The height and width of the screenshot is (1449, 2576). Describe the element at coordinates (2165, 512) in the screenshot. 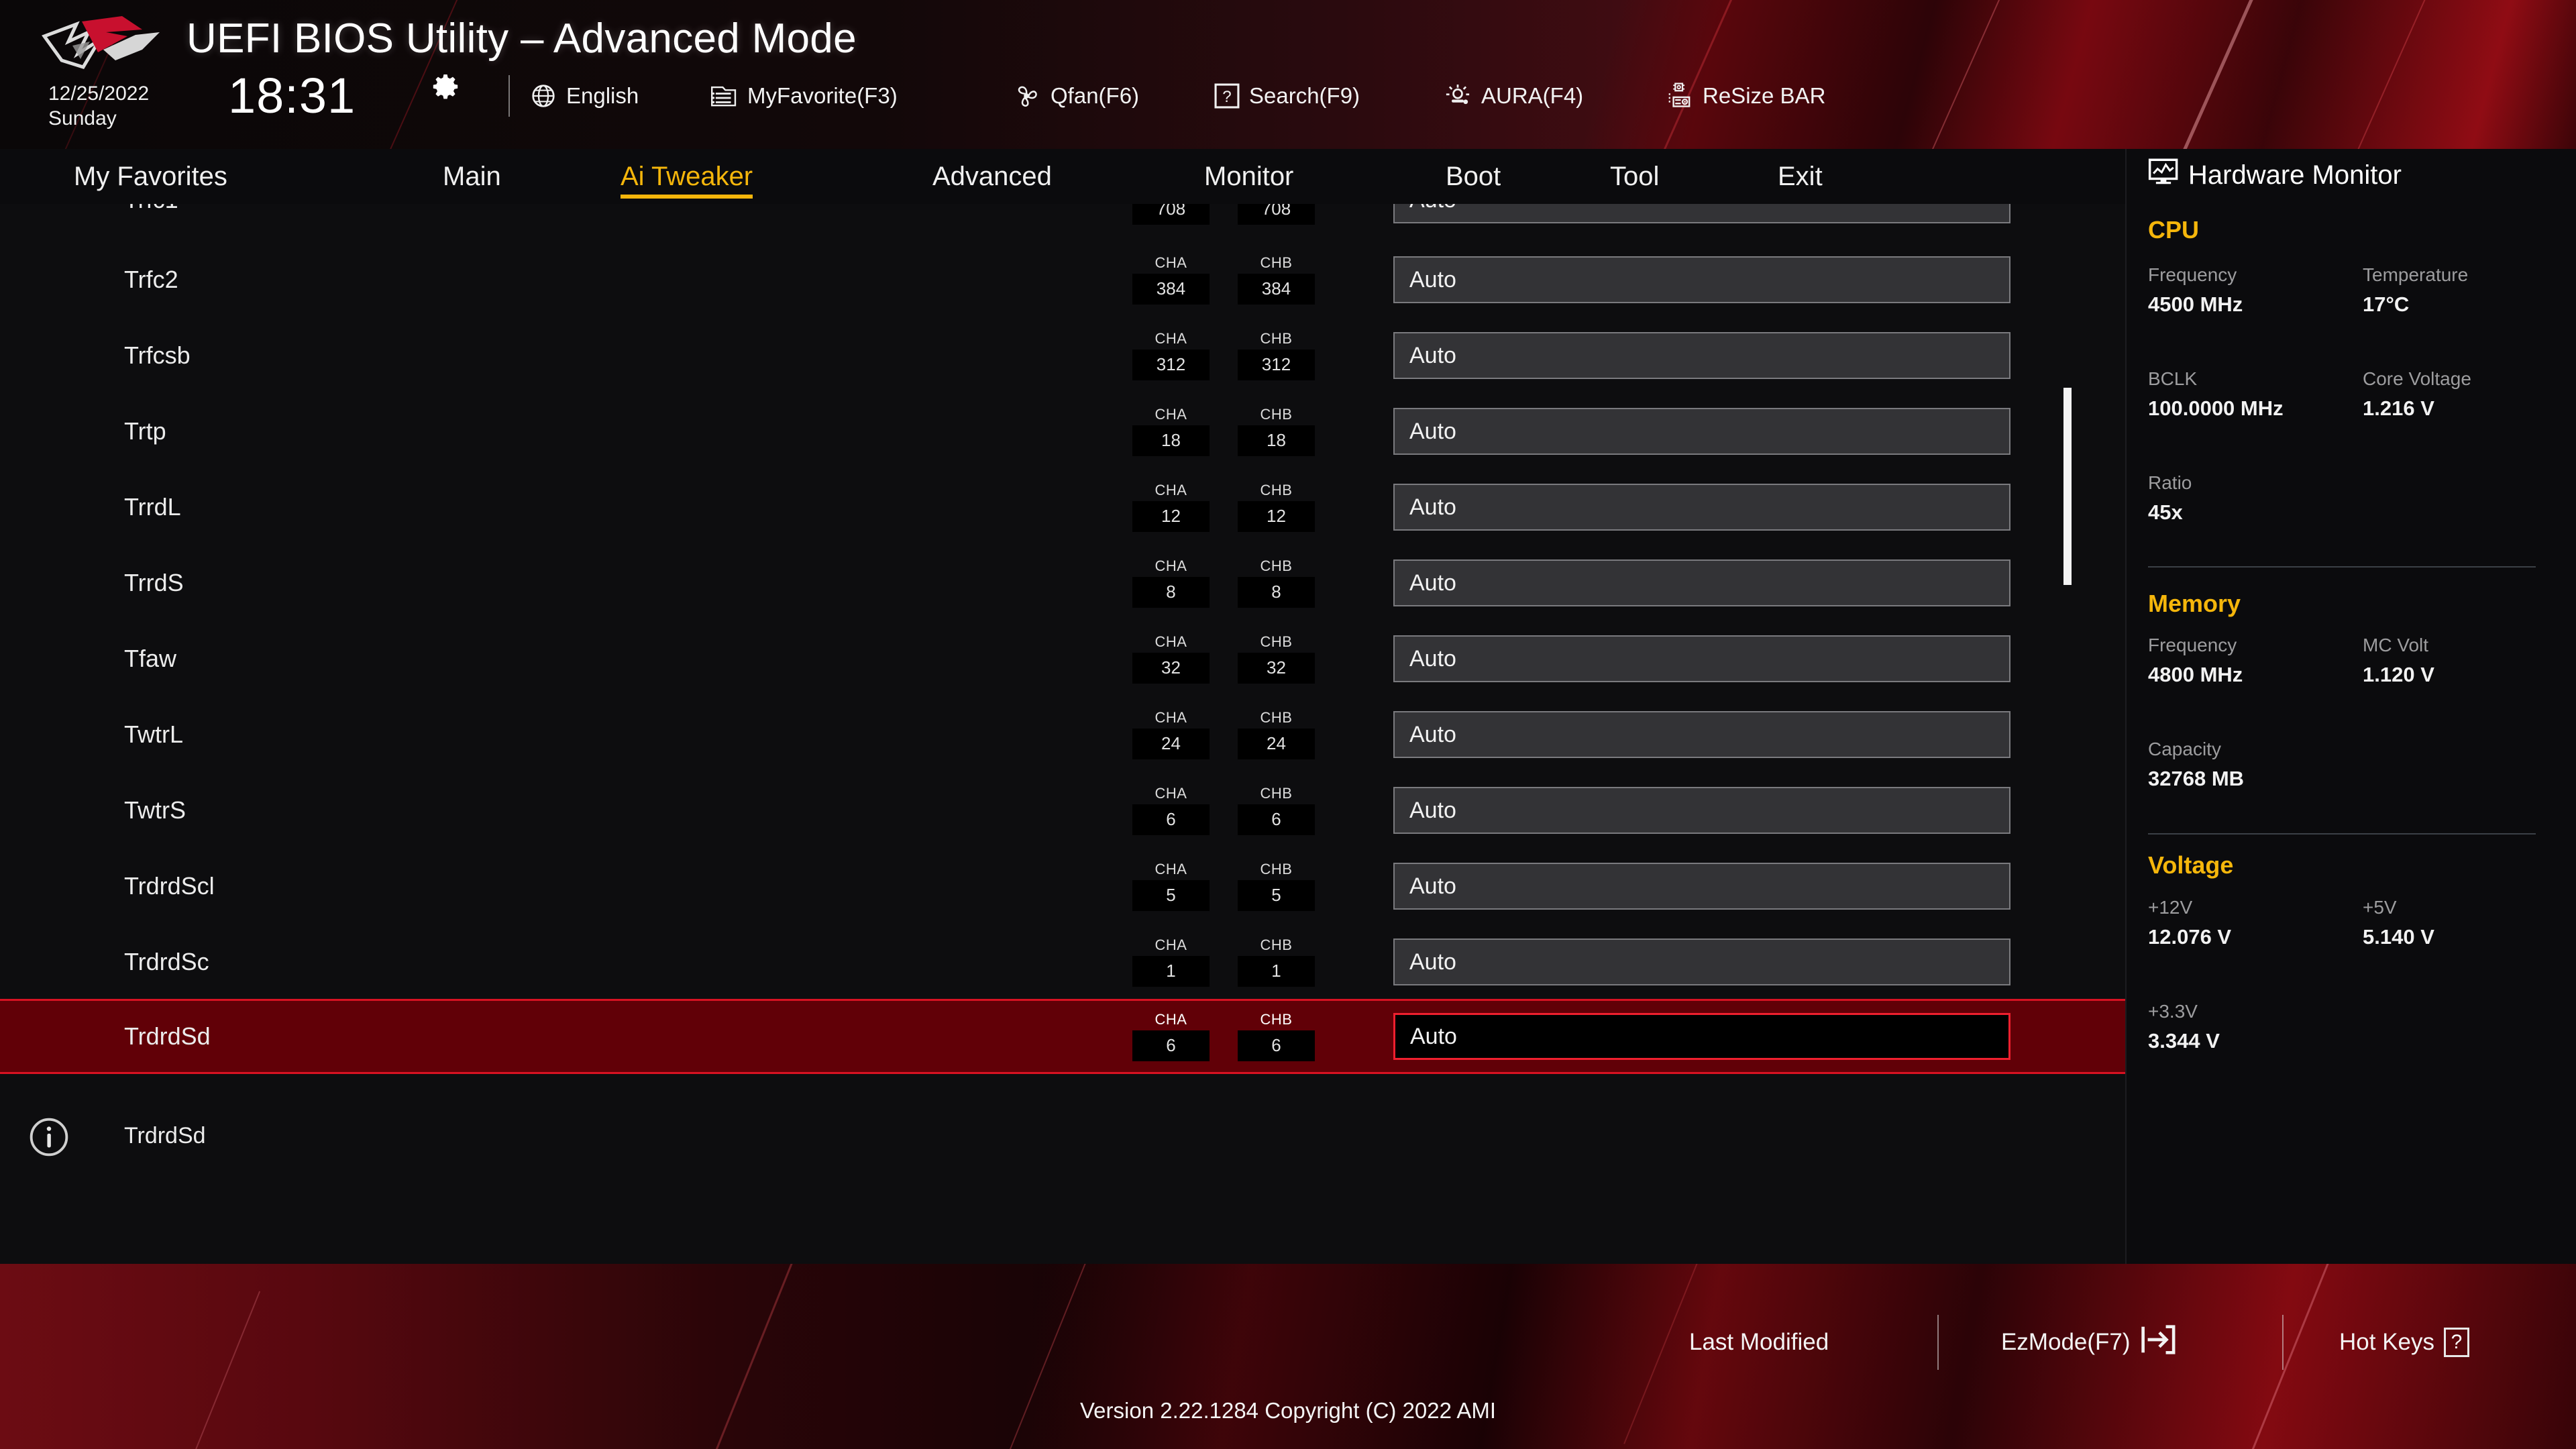

I see `hwm-value: 45x` at that location.